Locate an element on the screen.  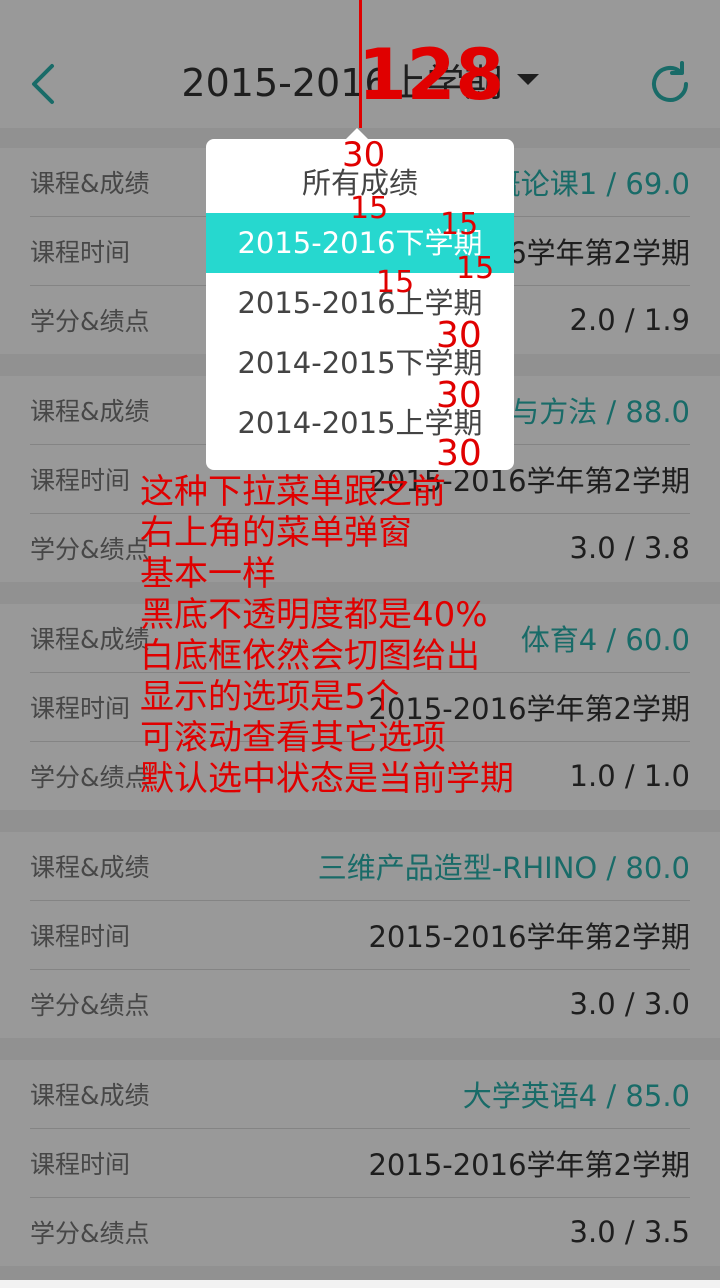
annotation-note-line: 显示的选项是5个 is located at coordinates (270, 697).